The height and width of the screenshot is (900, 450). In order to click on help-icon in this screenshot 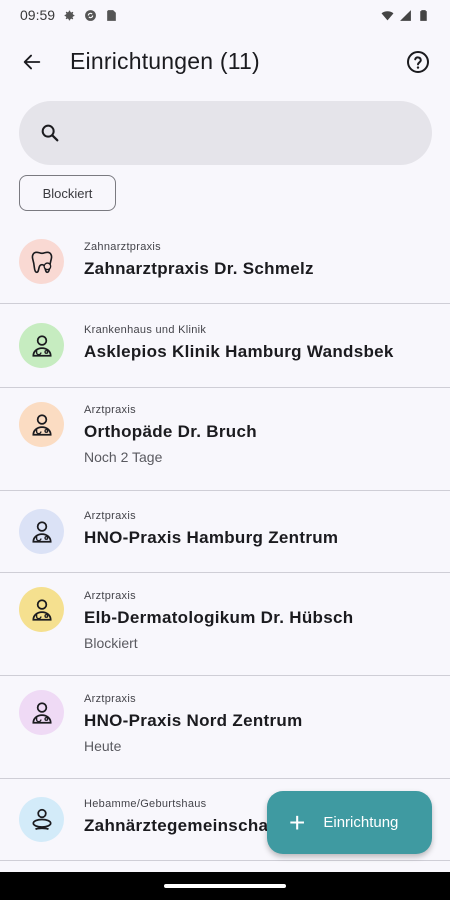, I will do `click(418, 62)`.